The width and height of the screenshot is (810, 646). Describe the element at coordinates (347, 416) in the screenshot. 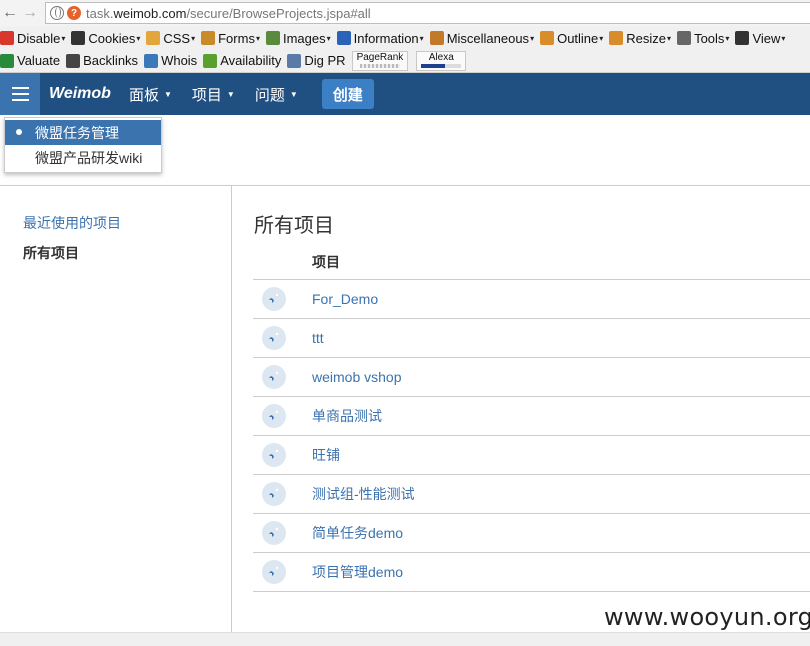

I see `project-link: 单商品测试` at that location.